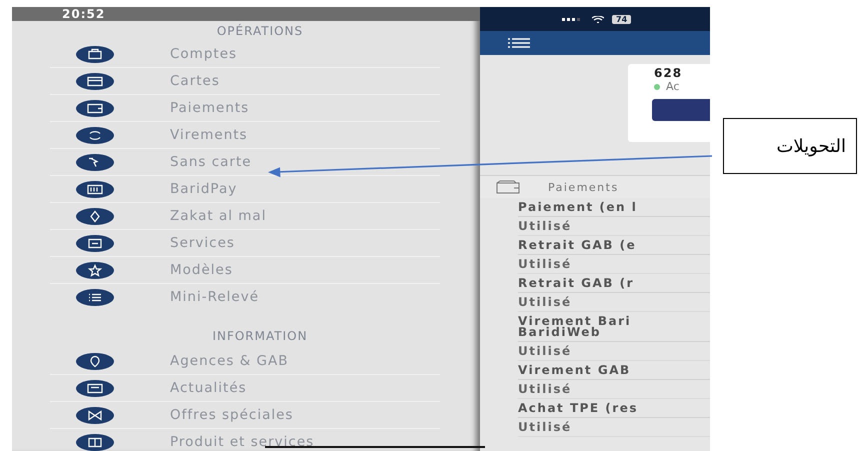 The width and height of the screenshot is (859, 451). What do you see at coordinates (245, 54) in the screenshot?
I see `menu-item: Comptes` at bounding box center [245, 54].